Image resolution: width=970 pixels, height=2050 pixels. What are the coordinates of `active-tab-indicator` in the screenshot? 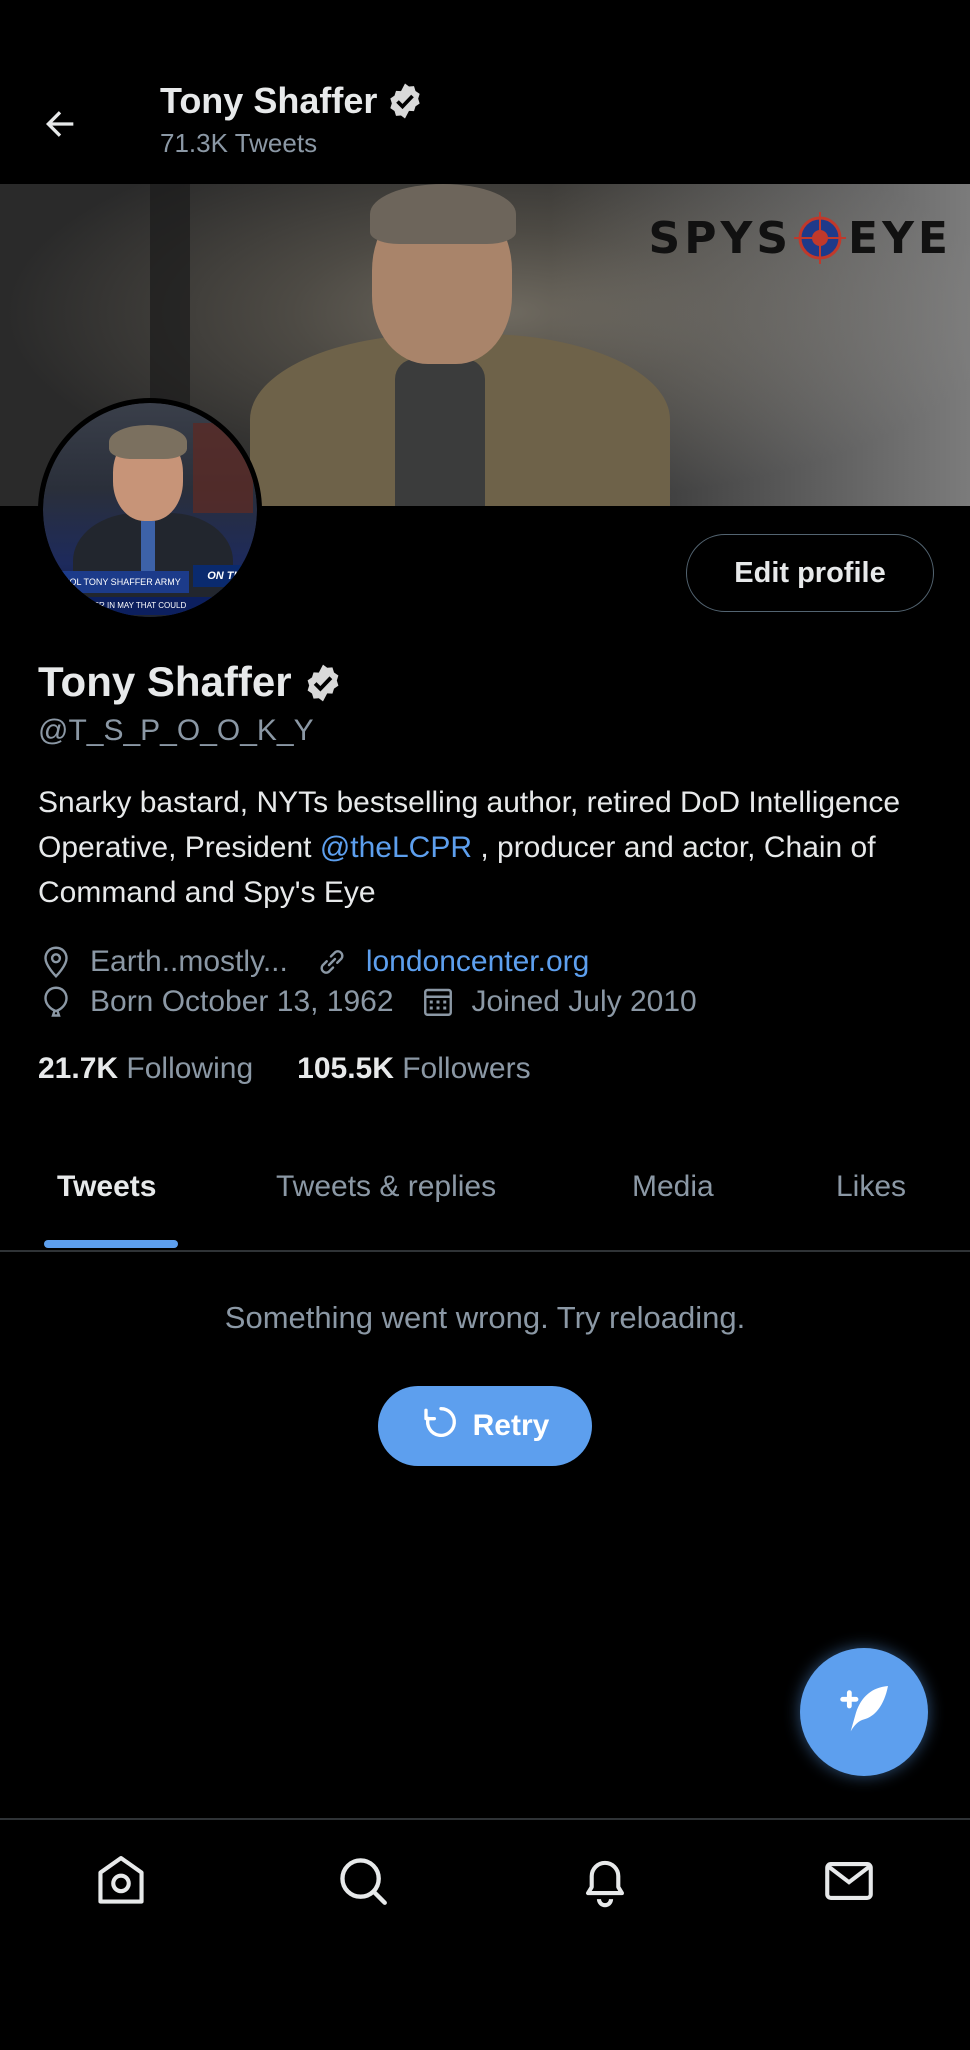 It's located at (111, 1244).